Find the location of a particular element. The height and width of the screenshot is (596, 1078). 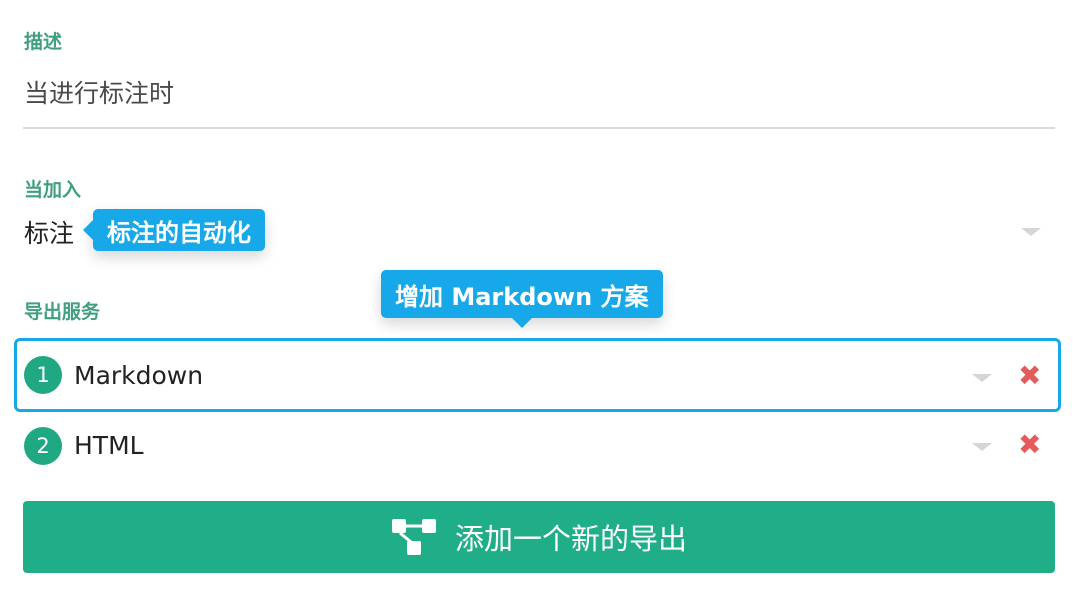

add-export-button: 添加一个新的导出 is located at coordinates (539, 537).